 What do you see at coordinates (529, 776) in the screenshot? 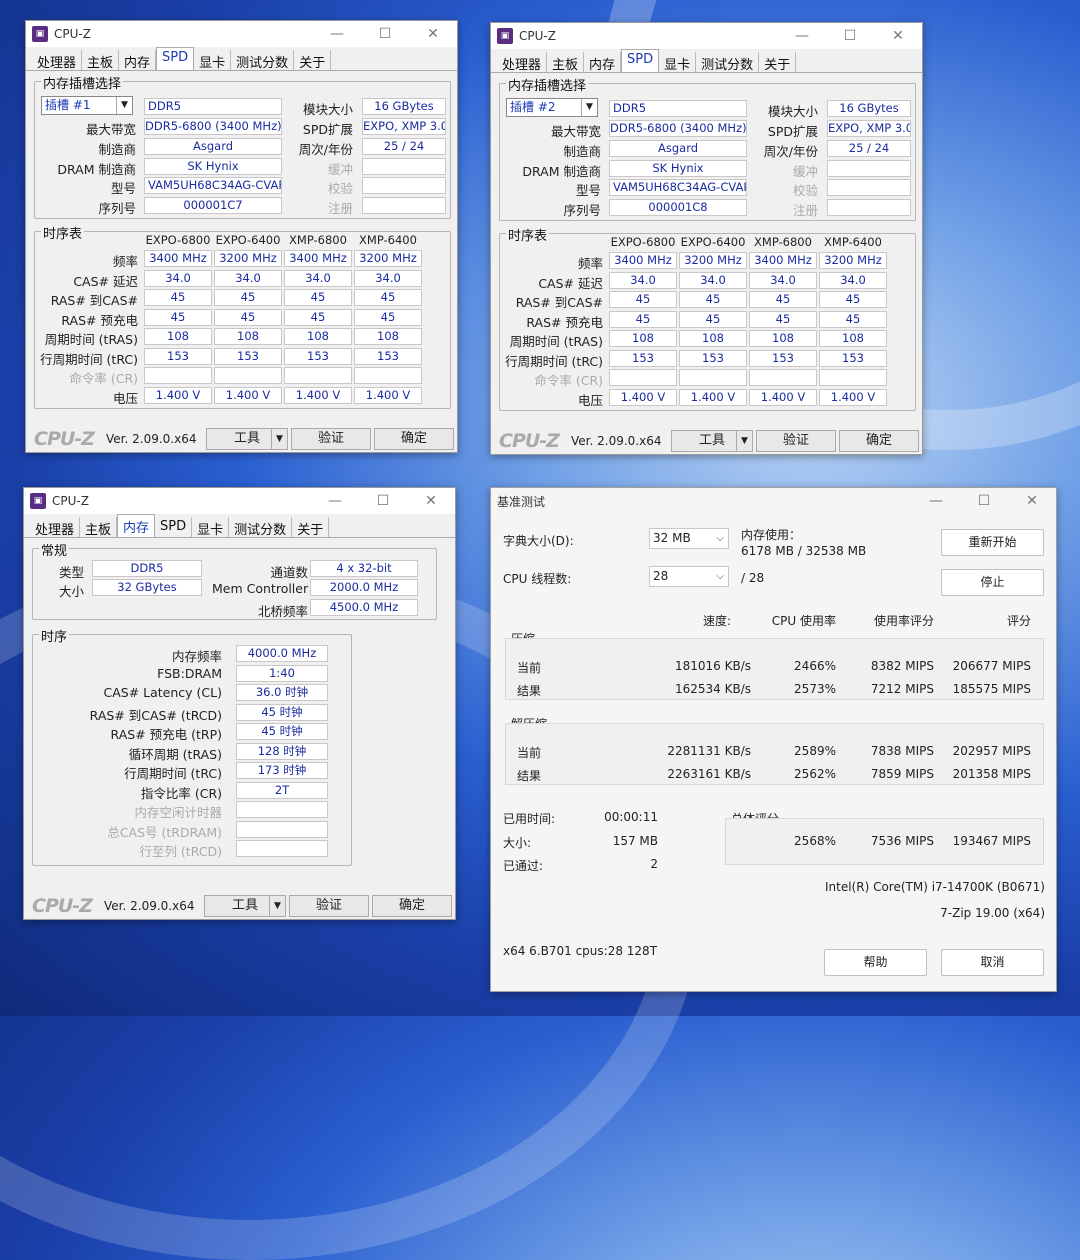
I see `row-label-res: 结果` at bounding box center [529, 776].